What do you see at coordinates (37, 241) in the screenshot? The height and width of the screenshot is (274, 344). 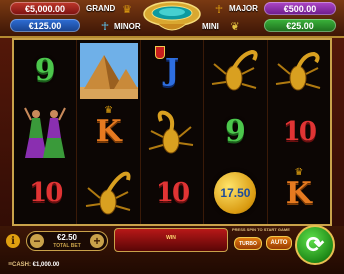 I see `decrease-bet-button: −` at bounding box center [37, 241].